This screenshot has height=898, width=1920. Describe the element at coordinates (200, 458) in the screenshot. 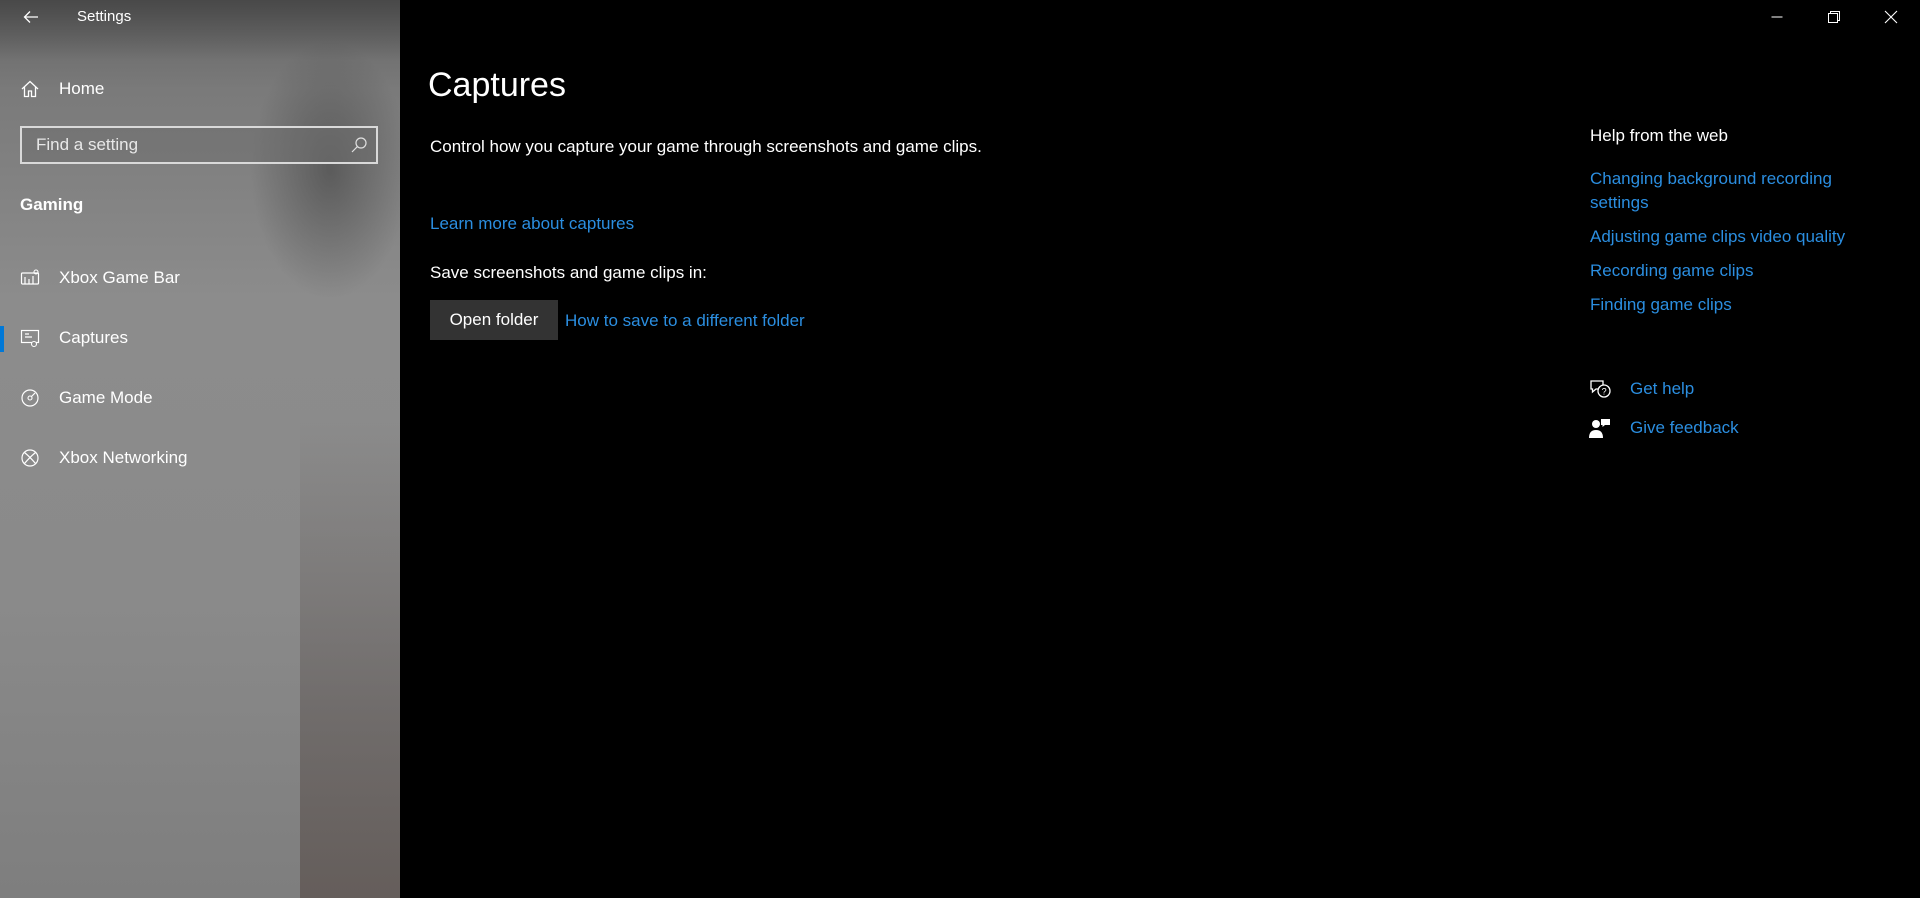

I see `sidebar-item-xbox-networking: Xbox Networking` at that location.